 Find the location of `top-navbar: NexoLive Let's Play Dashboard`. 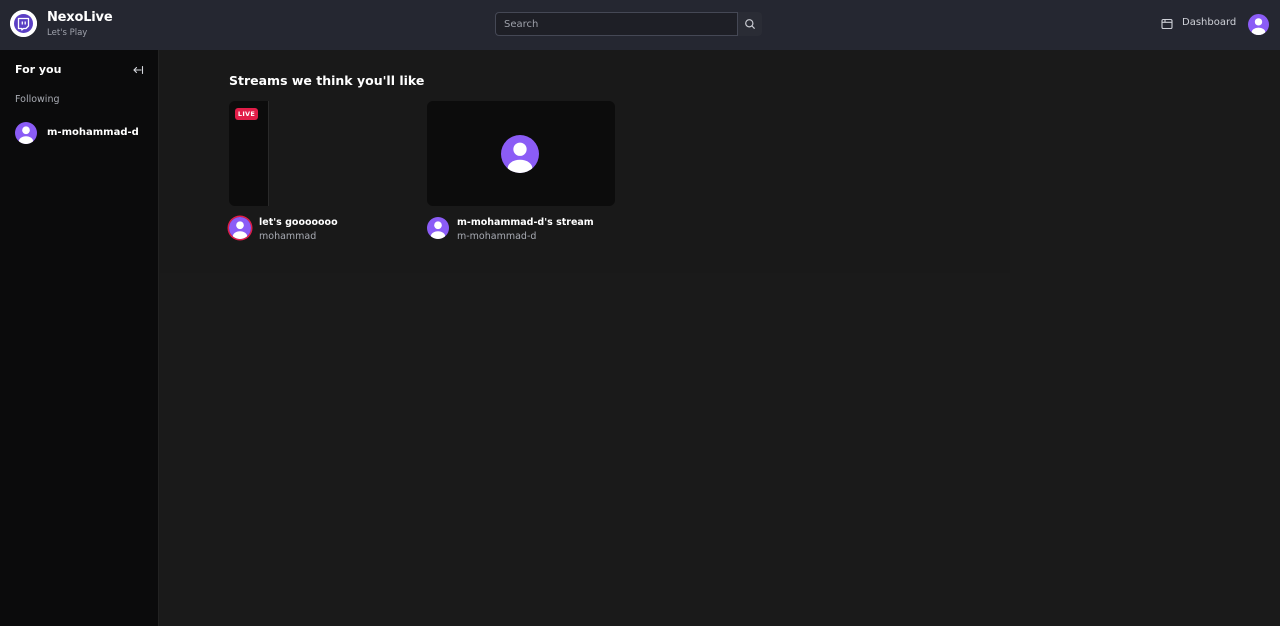

top-navbar: NexoLive Let's Play Dashboard is located at coordinates (640, 25).